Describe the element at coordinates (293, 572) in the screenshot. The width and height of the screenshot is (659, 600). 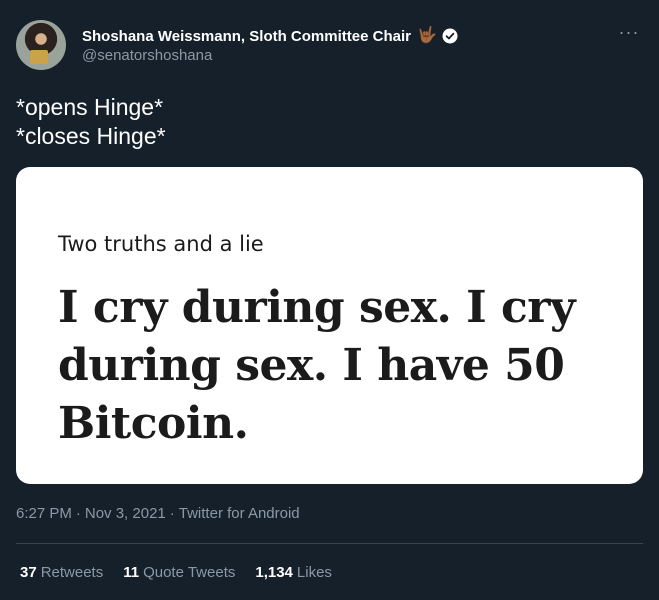
I see `likes-stat: 1,134 Likes` at that location.